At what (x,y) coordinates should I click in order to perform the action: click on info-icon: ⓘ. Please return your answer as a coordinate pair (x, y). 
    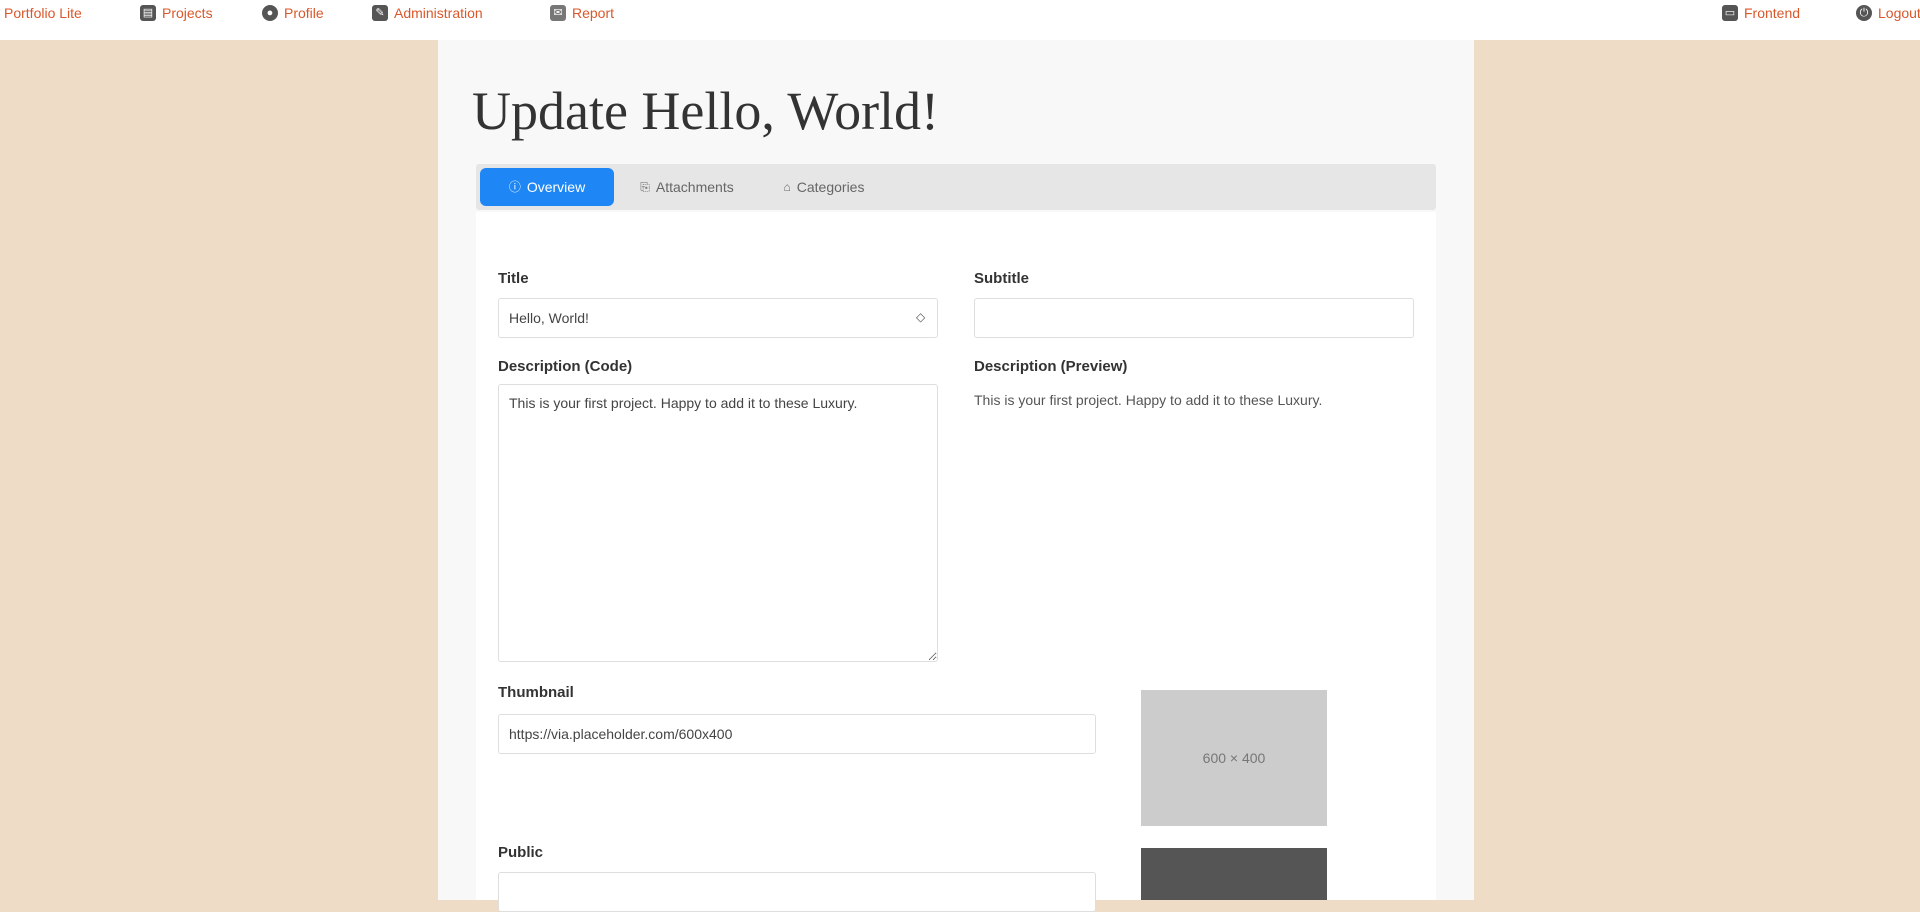
    Looking at the image, I should click on (514, 187).